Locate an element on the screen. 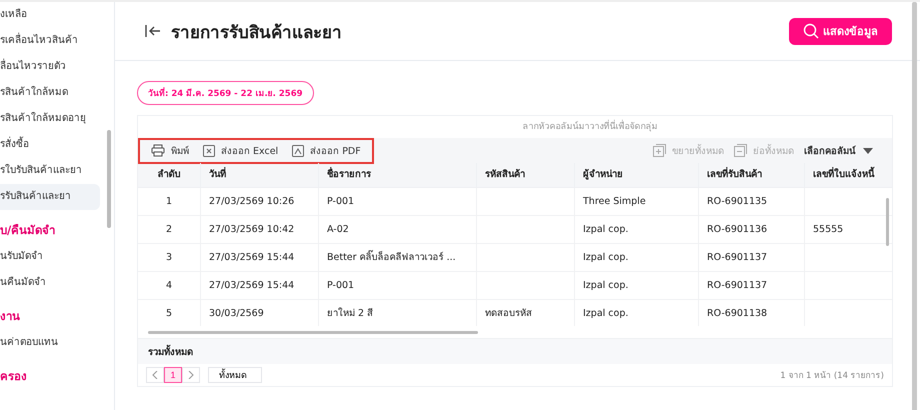 This screenshot has height=410, width=920. table-cell: 1 is located at coordinates (169, 201).